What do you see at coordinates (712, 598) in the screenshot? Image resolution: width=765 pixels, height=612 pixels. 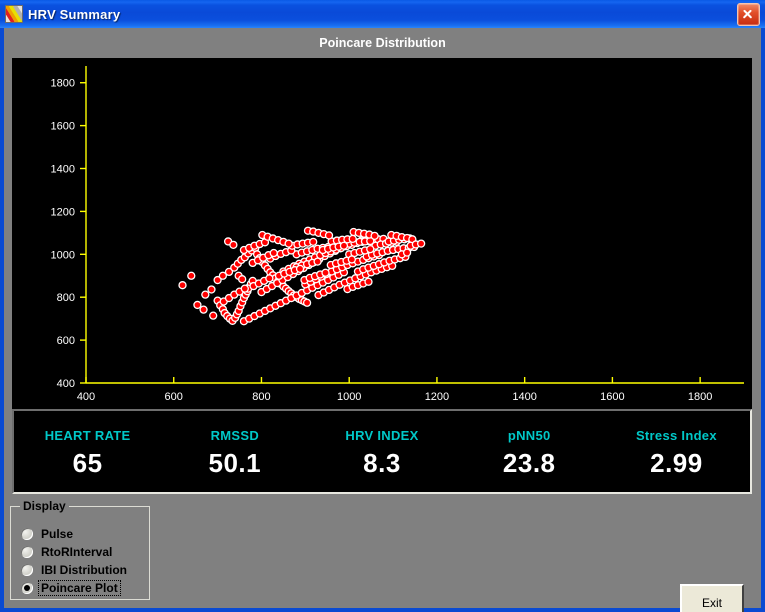 I see `exit-button: Exit` at bounding box center [712, 598].